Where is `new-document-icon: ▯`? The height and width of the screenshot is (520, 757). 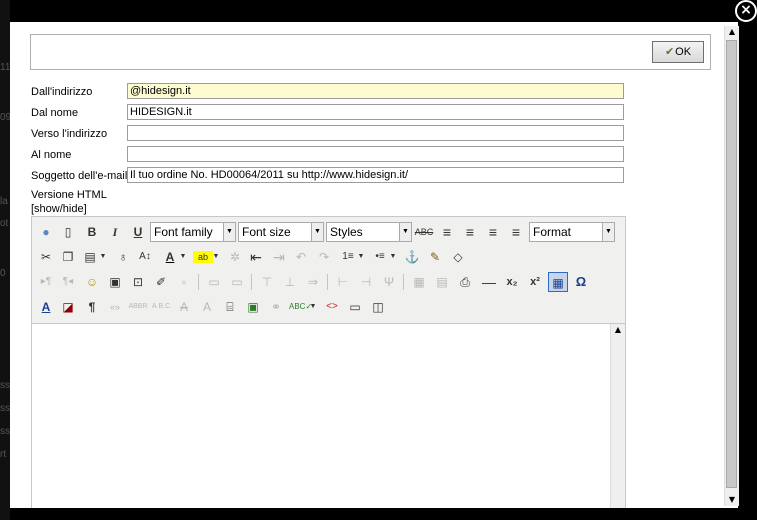 new-document-icon: ▯ is located at coordinates (68, 232).